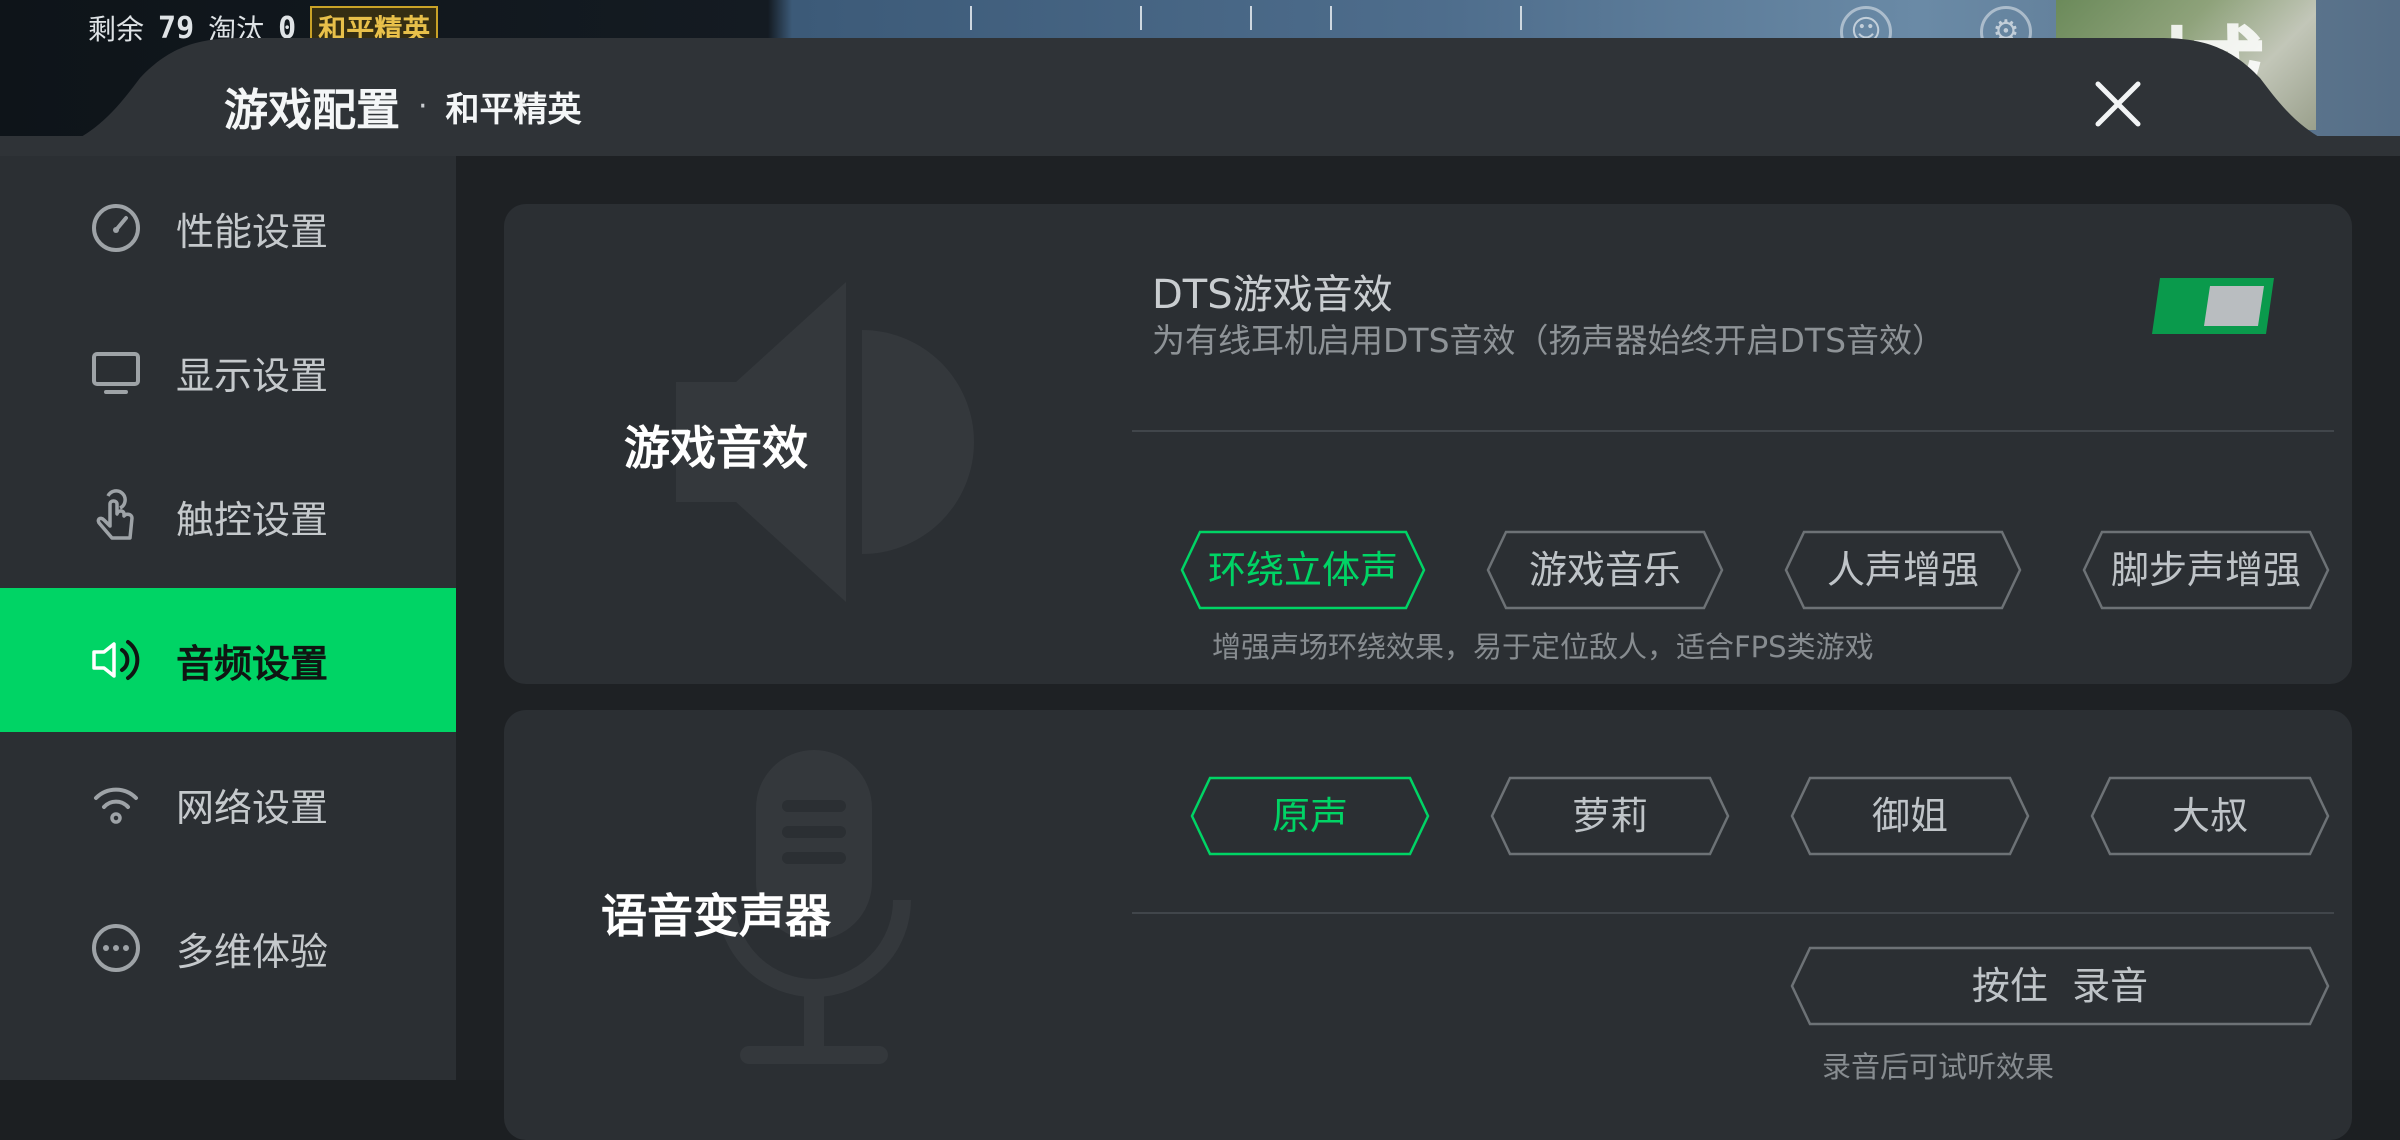  I want to click on sound-option-surround: 环绕立体声, so click(1303, 570).